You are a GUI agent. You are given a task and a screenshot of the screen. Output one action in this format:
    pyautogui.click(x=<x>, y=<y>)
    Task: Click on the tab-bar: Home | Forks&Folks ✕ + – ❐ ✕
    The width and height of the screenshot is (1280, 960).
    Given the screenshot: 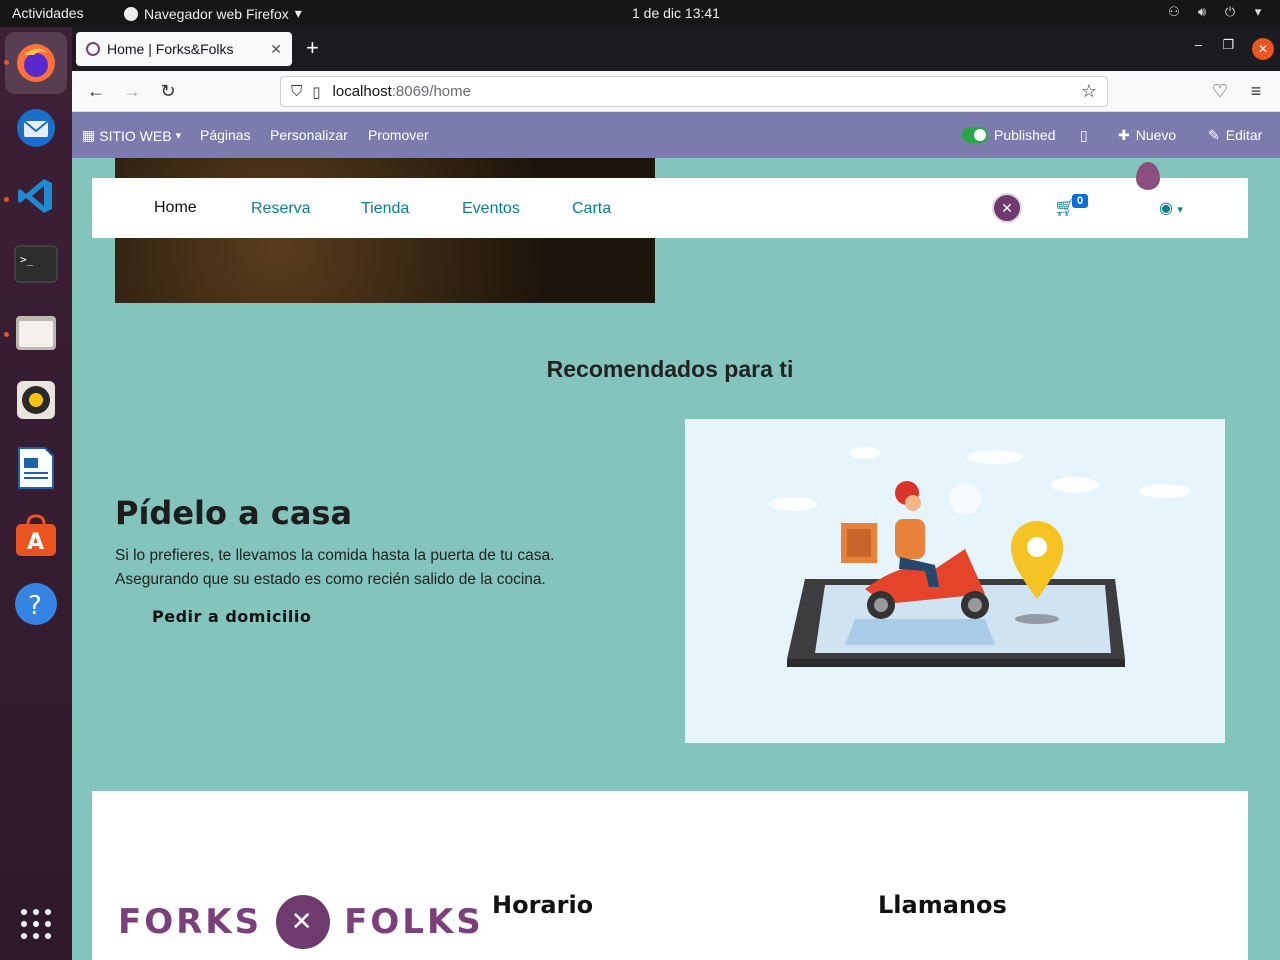 What is the action you would take?
    pyautogui.click(x=676, y=49)
    